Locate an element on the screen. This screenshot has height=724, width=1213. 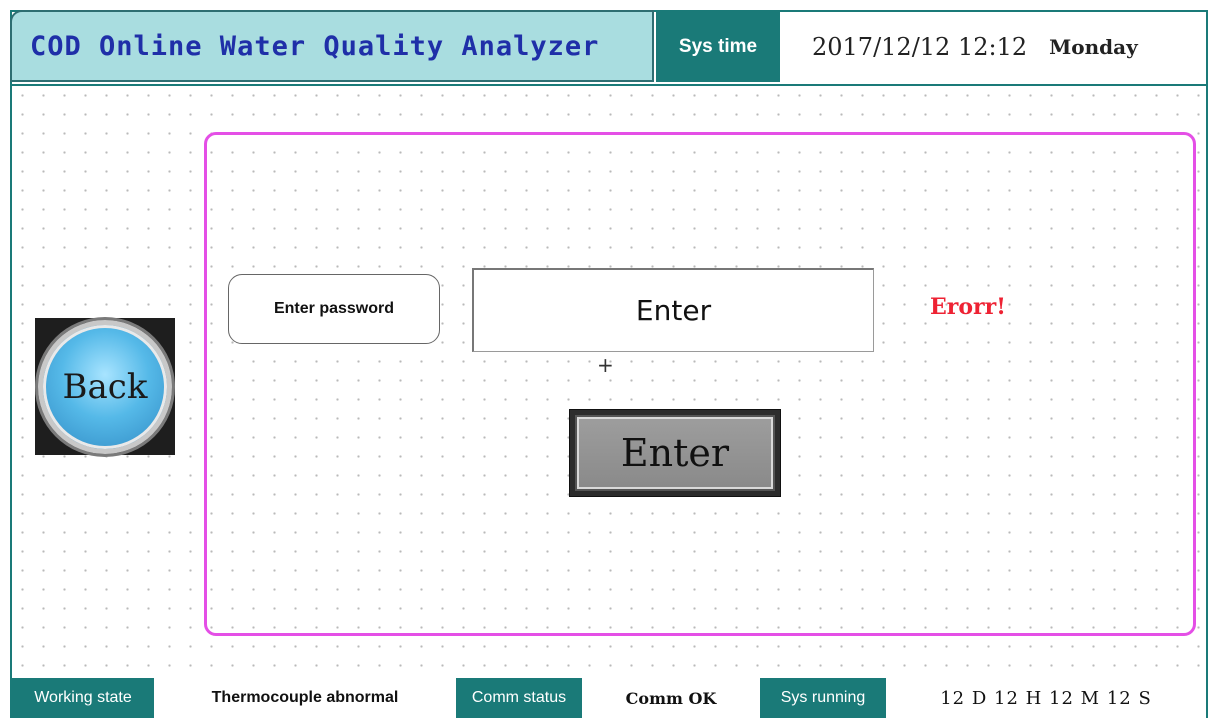
sys-time-day: Monday is located at coordinates (1093, 47).